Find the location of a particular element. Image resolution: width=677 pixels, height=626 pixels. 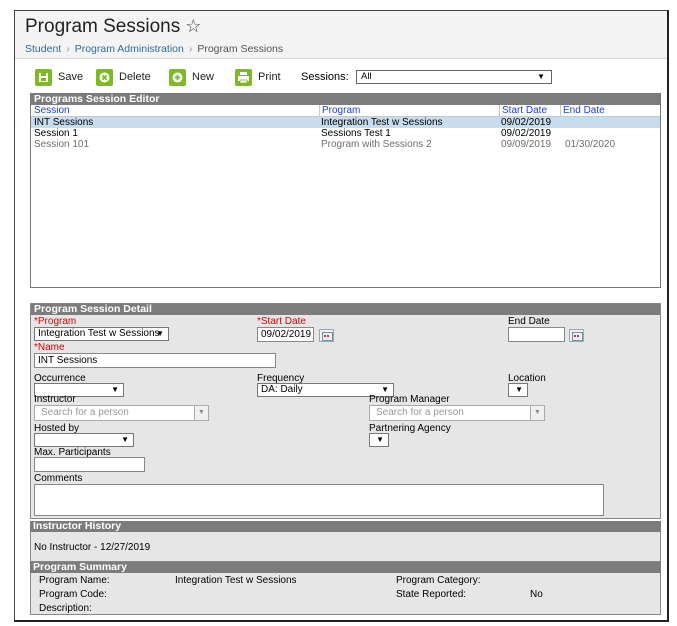

star-icon: ☆ is located at coordinates (193, 26).